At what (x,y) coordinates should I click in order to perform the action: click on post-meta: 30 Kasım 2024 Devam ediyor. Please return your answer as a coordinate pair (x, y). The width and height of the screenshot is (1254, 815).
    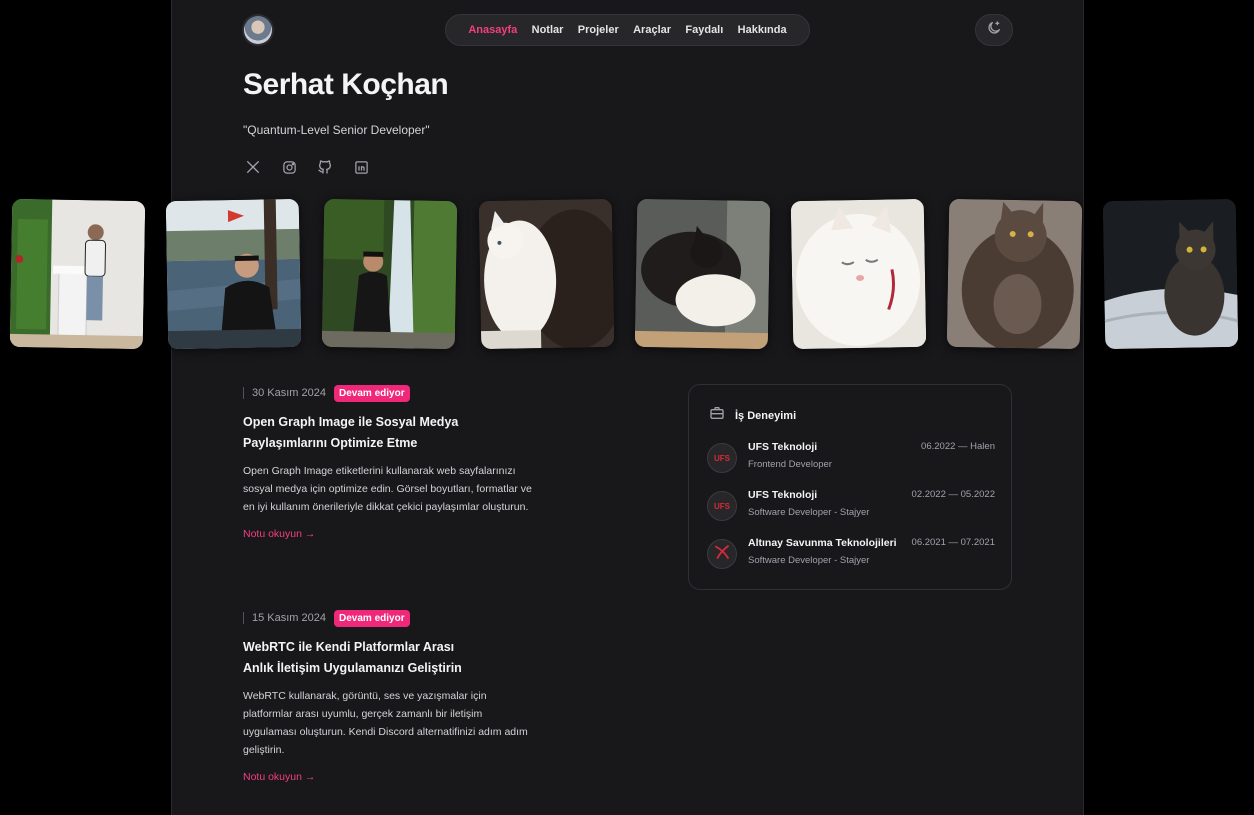
    Looking at the image, I should click on (393, 393).